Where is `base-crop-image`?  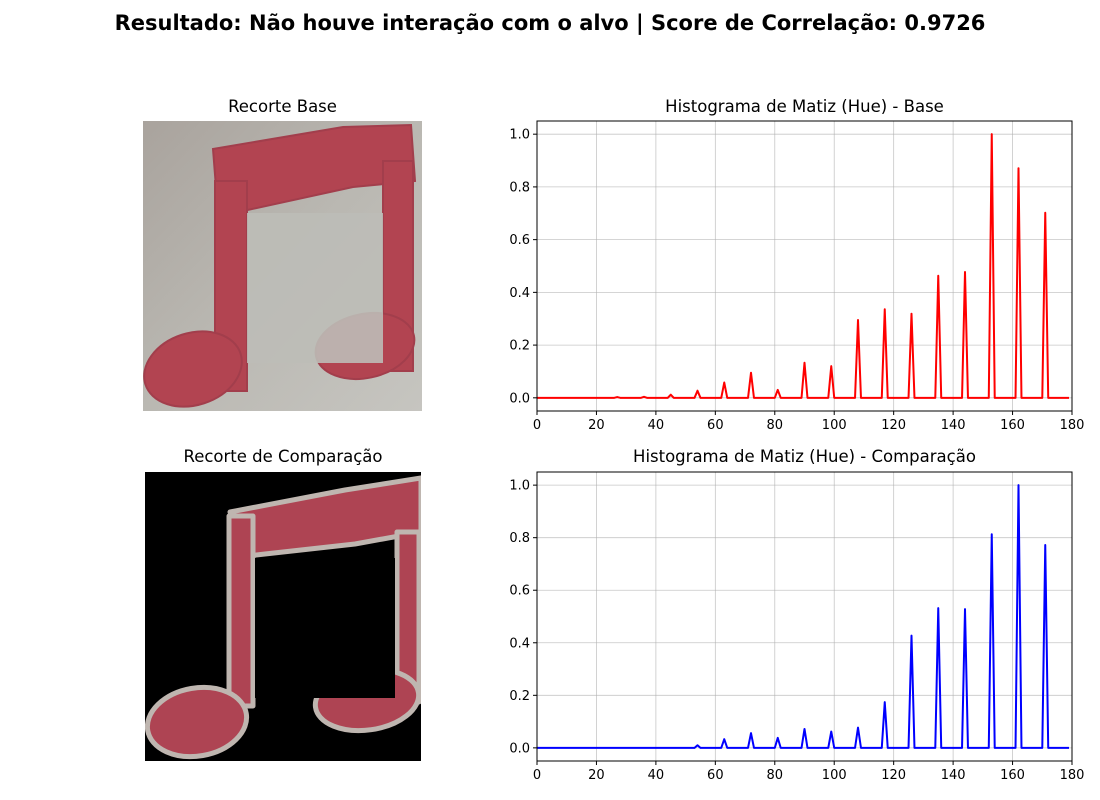 base-crop-image is located at coordinates (282, 266).